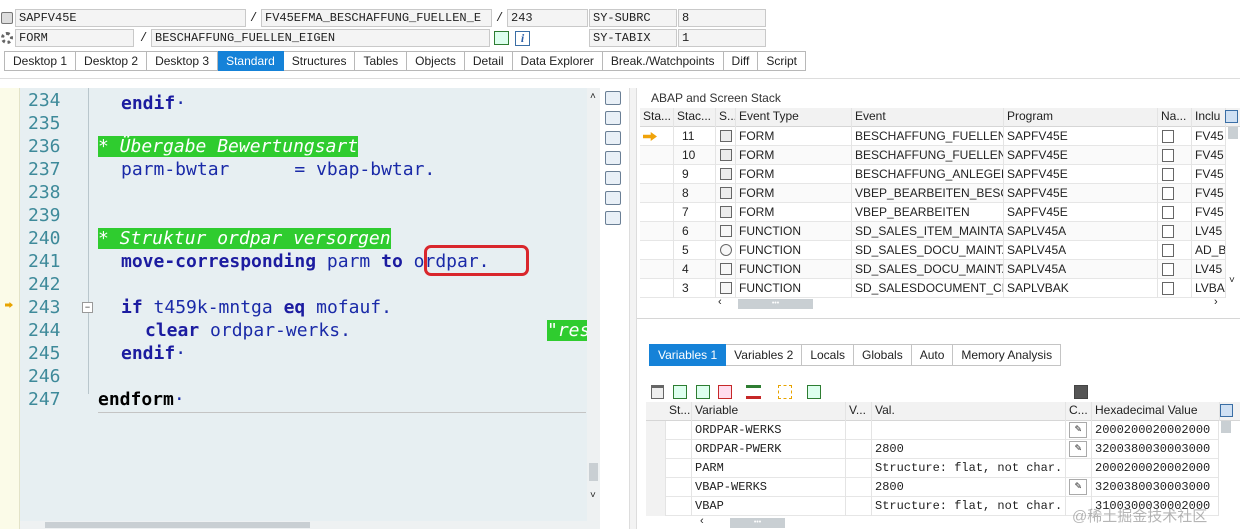  What do you see at coordinates (969, 430) in the screenshot?
I see `value-cell` at bounding box center [969, 430].